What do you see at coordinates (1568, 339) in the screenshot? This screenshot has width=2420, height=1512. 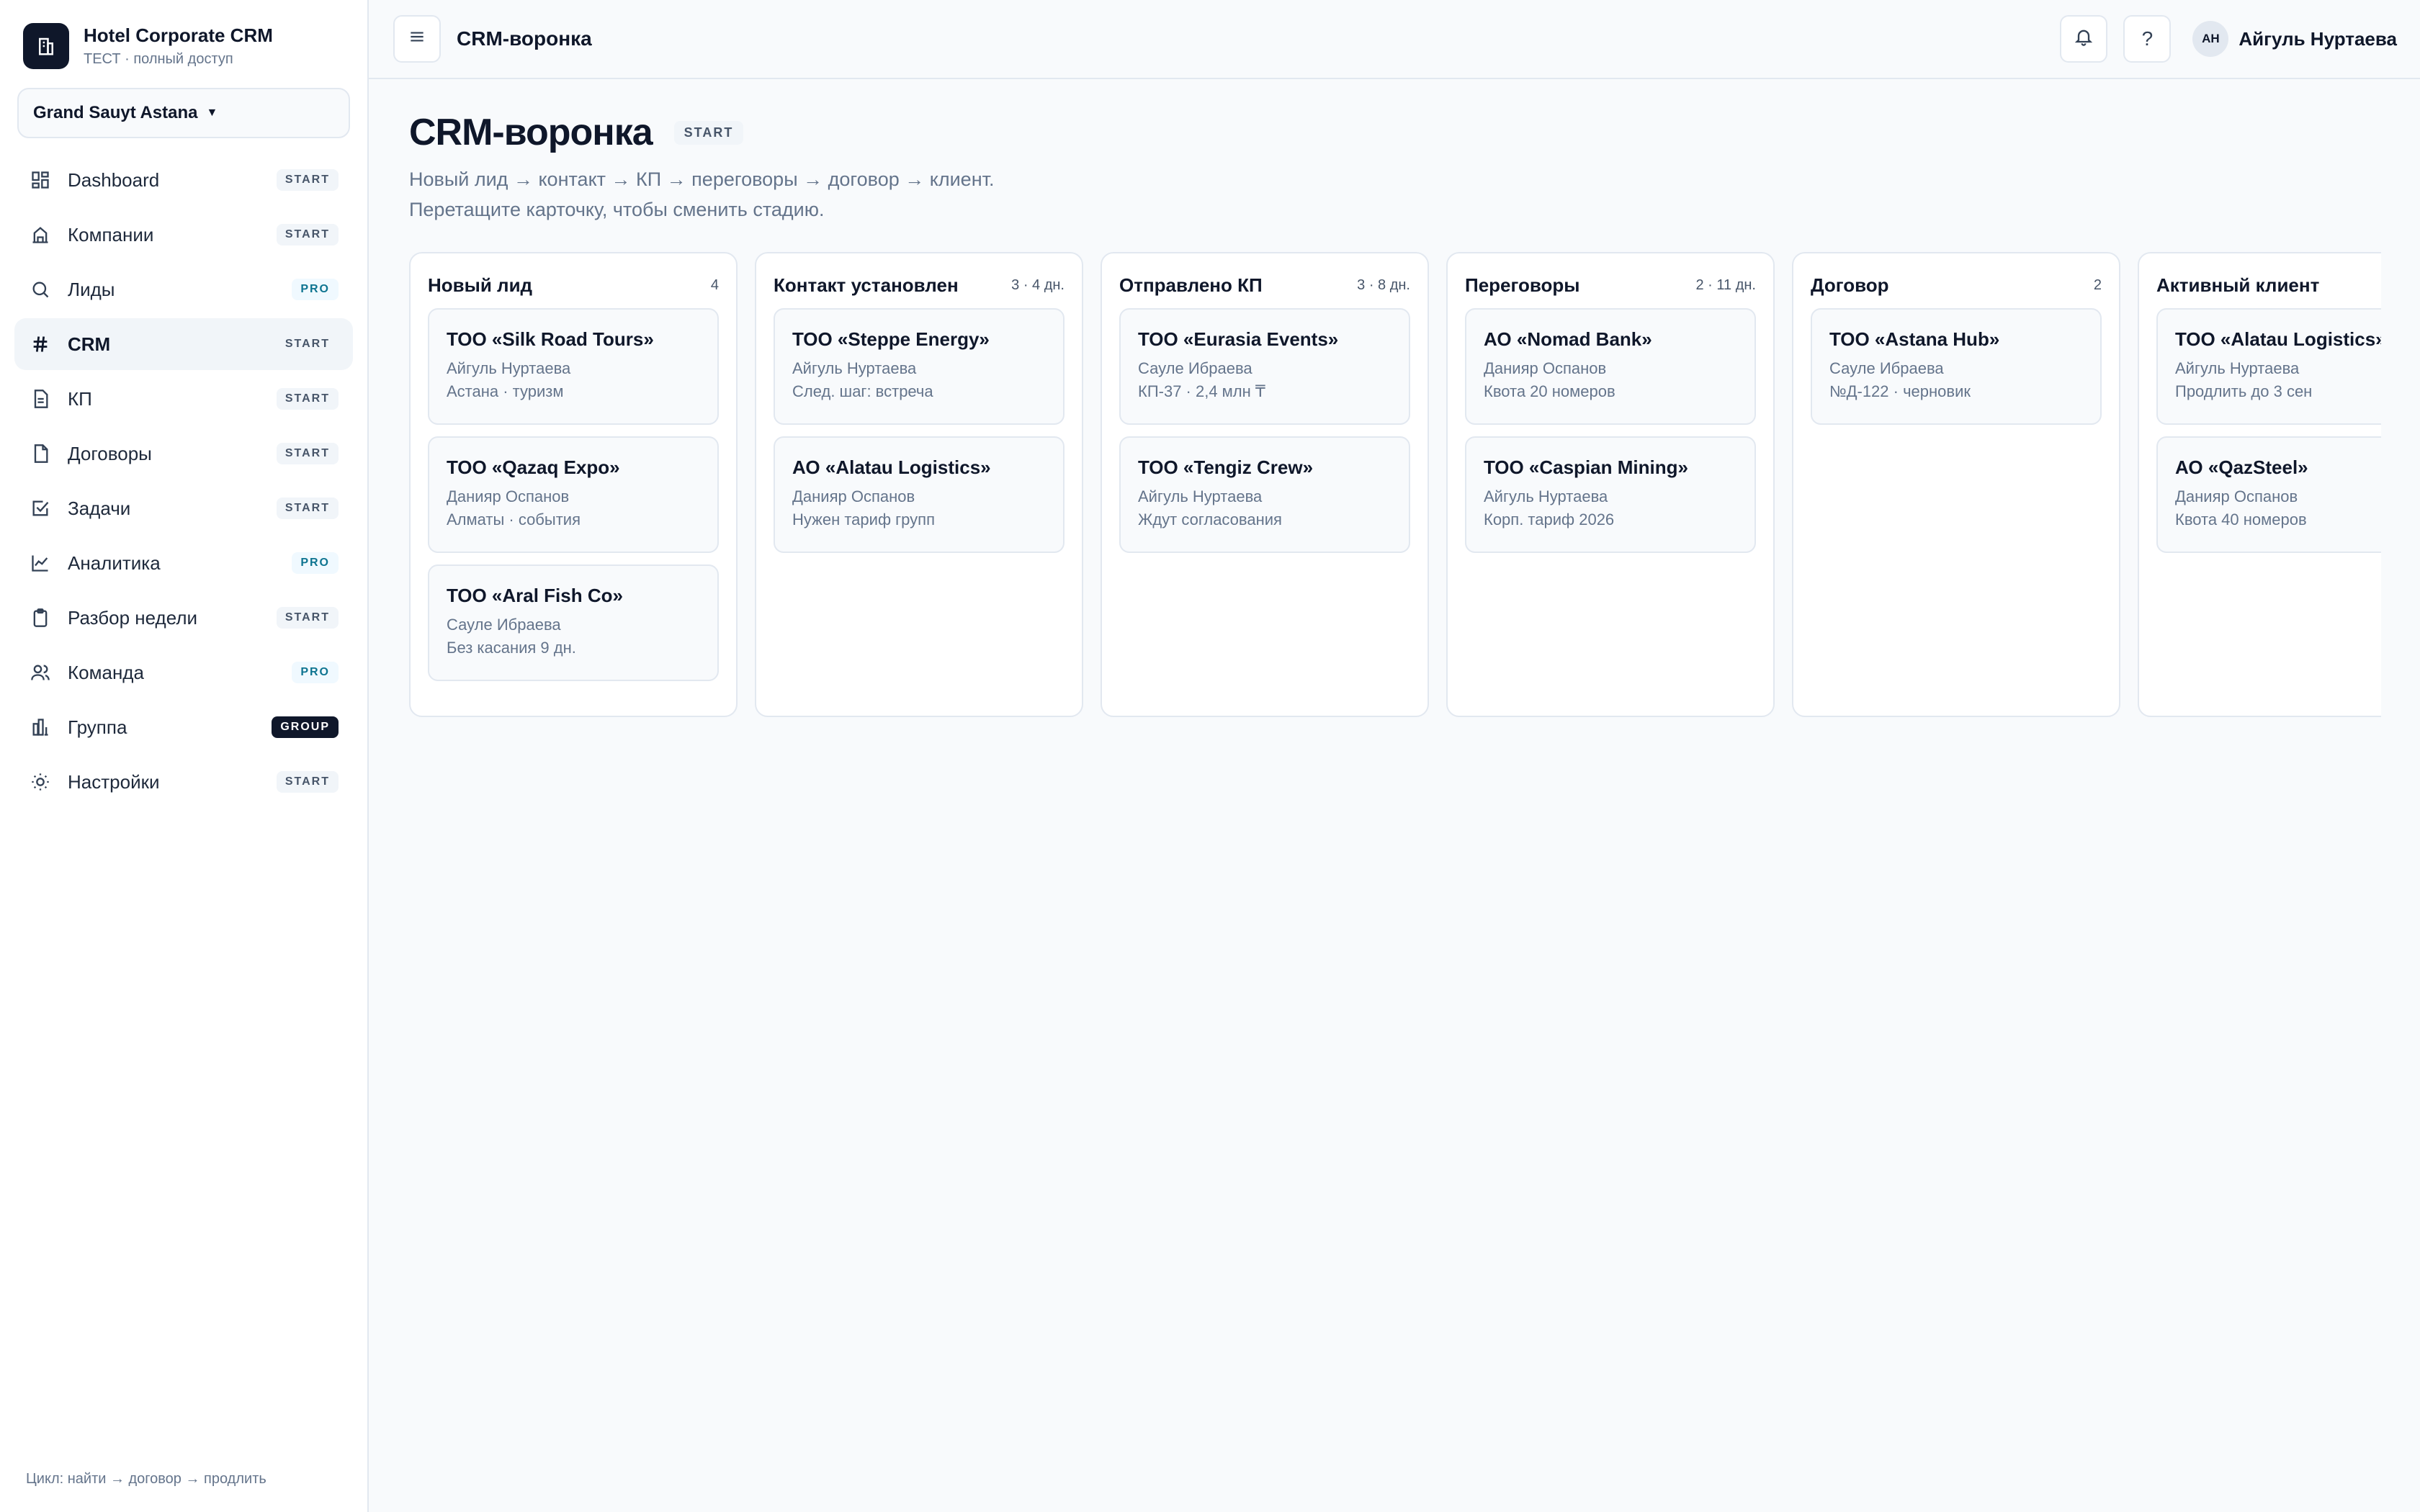 I see `card-title: АО «Nomad Bank»` at bounding box center [1568, 339].